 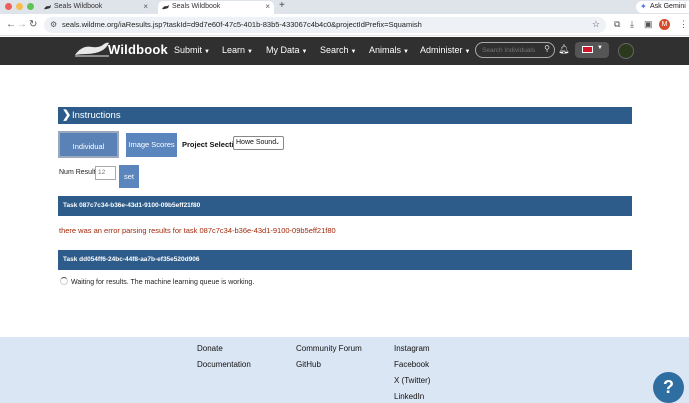 I want to click on nav-animals-label: Animals, so click(x=385, y=50).